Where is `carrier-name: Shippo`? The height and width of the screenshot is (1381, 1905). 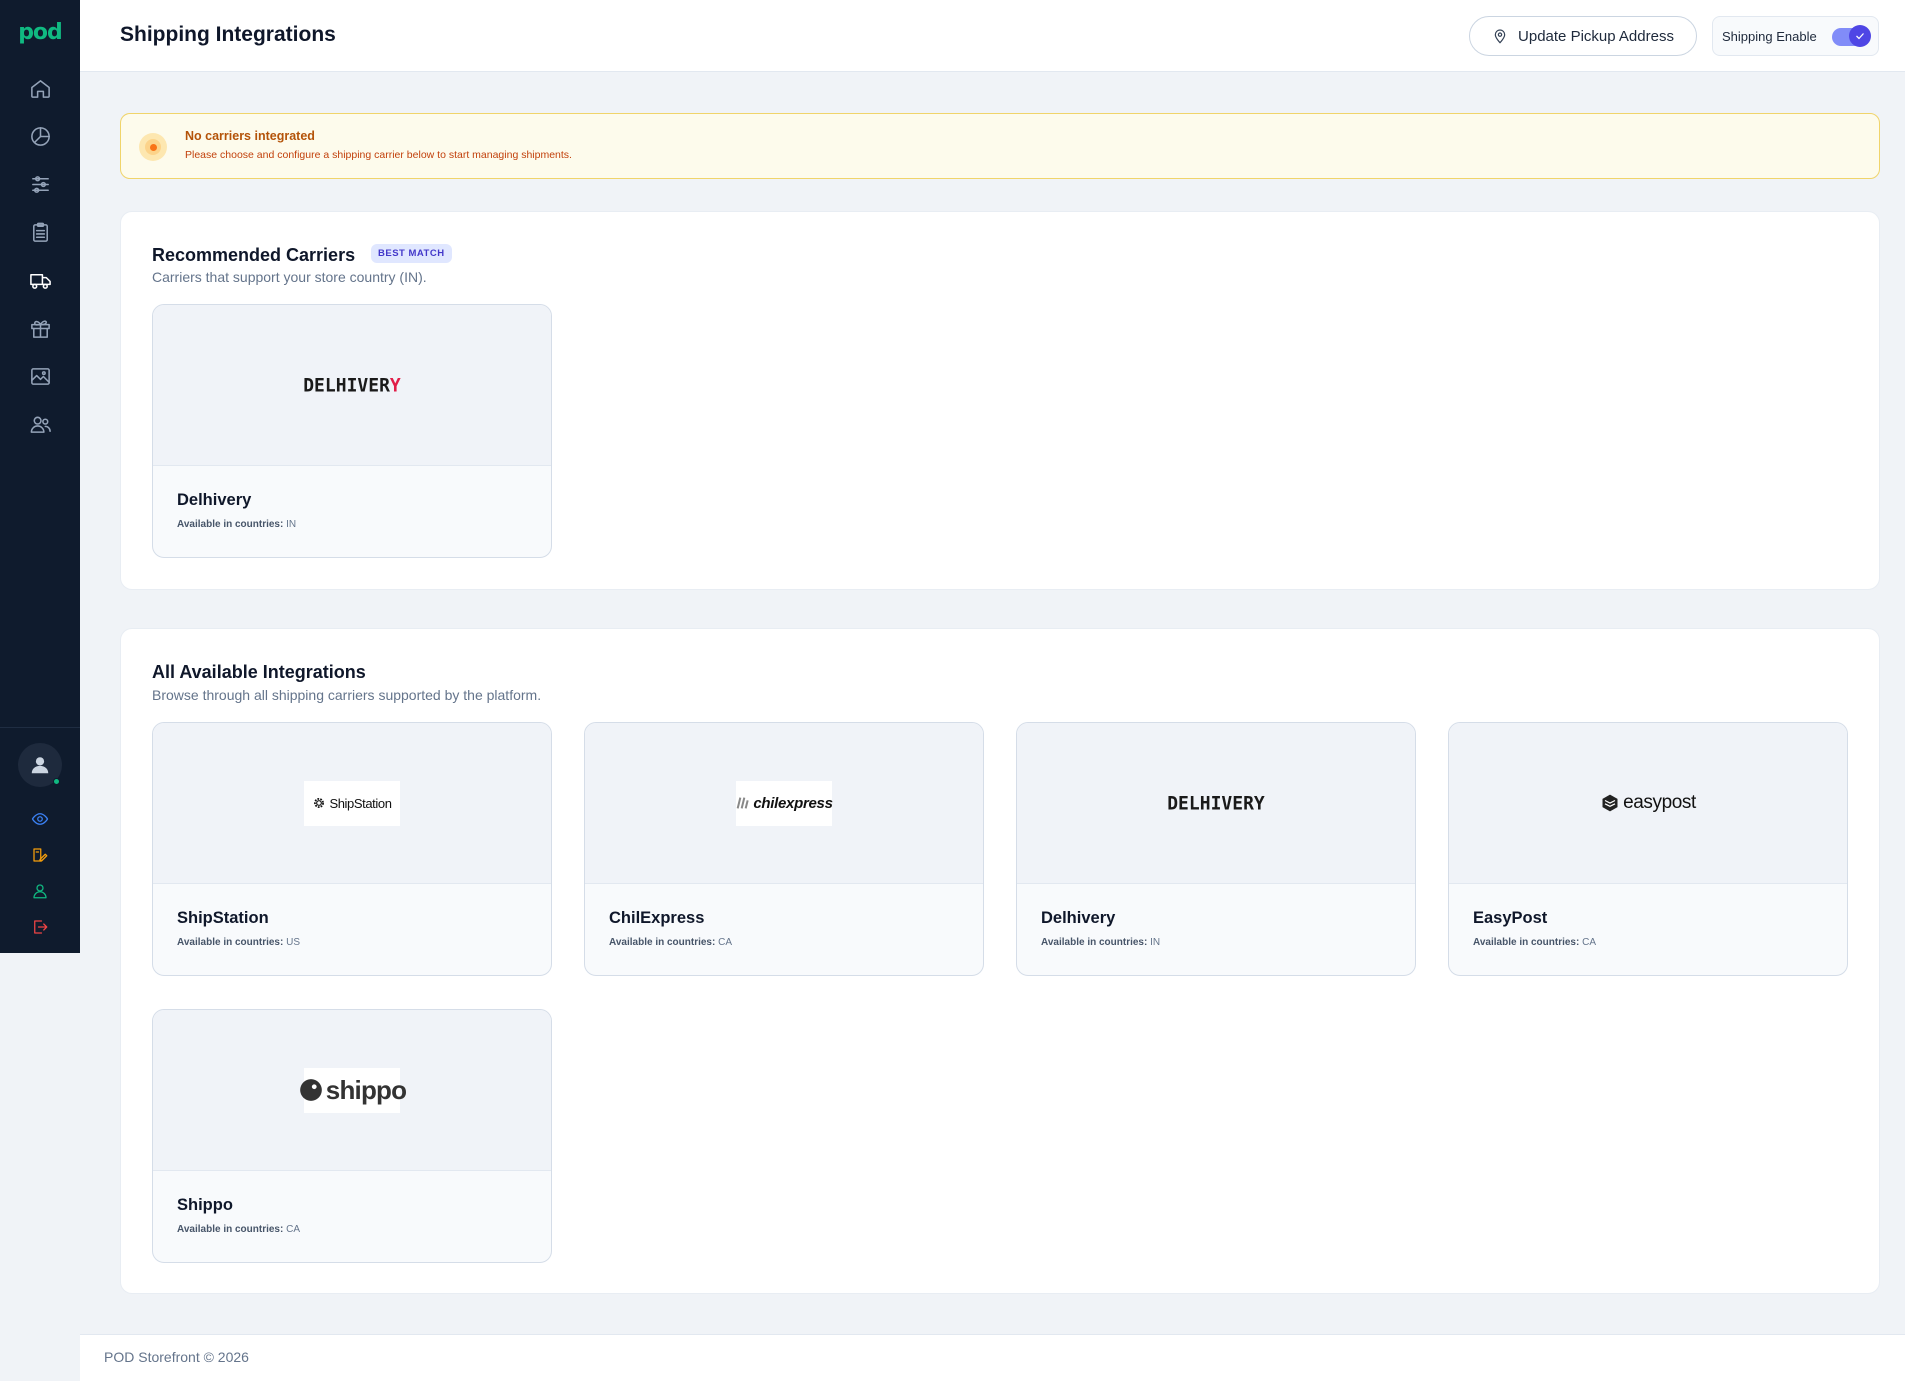
carrier-name: Shippo is located at coordinates (205, 1205).